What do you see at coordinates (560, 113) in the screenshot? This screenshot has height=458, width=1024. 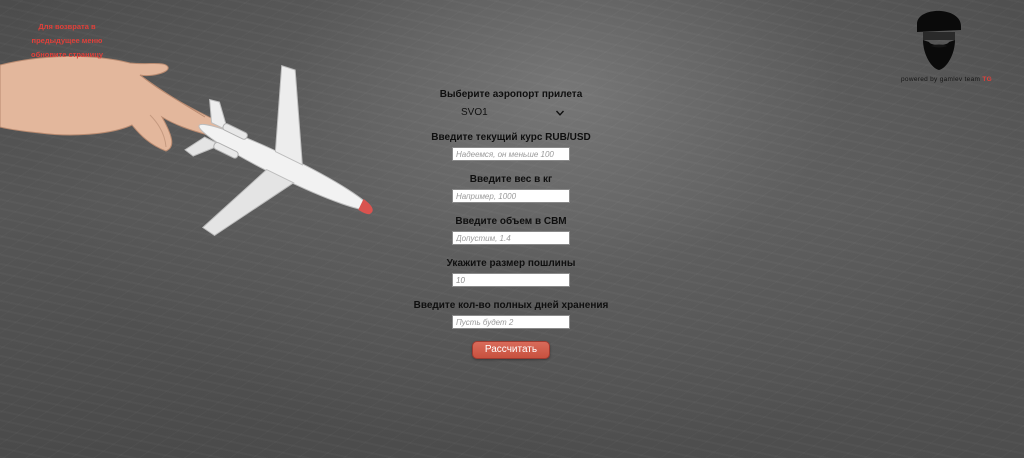 I see `chevron-down-icon` at bounding box center [560, 113].